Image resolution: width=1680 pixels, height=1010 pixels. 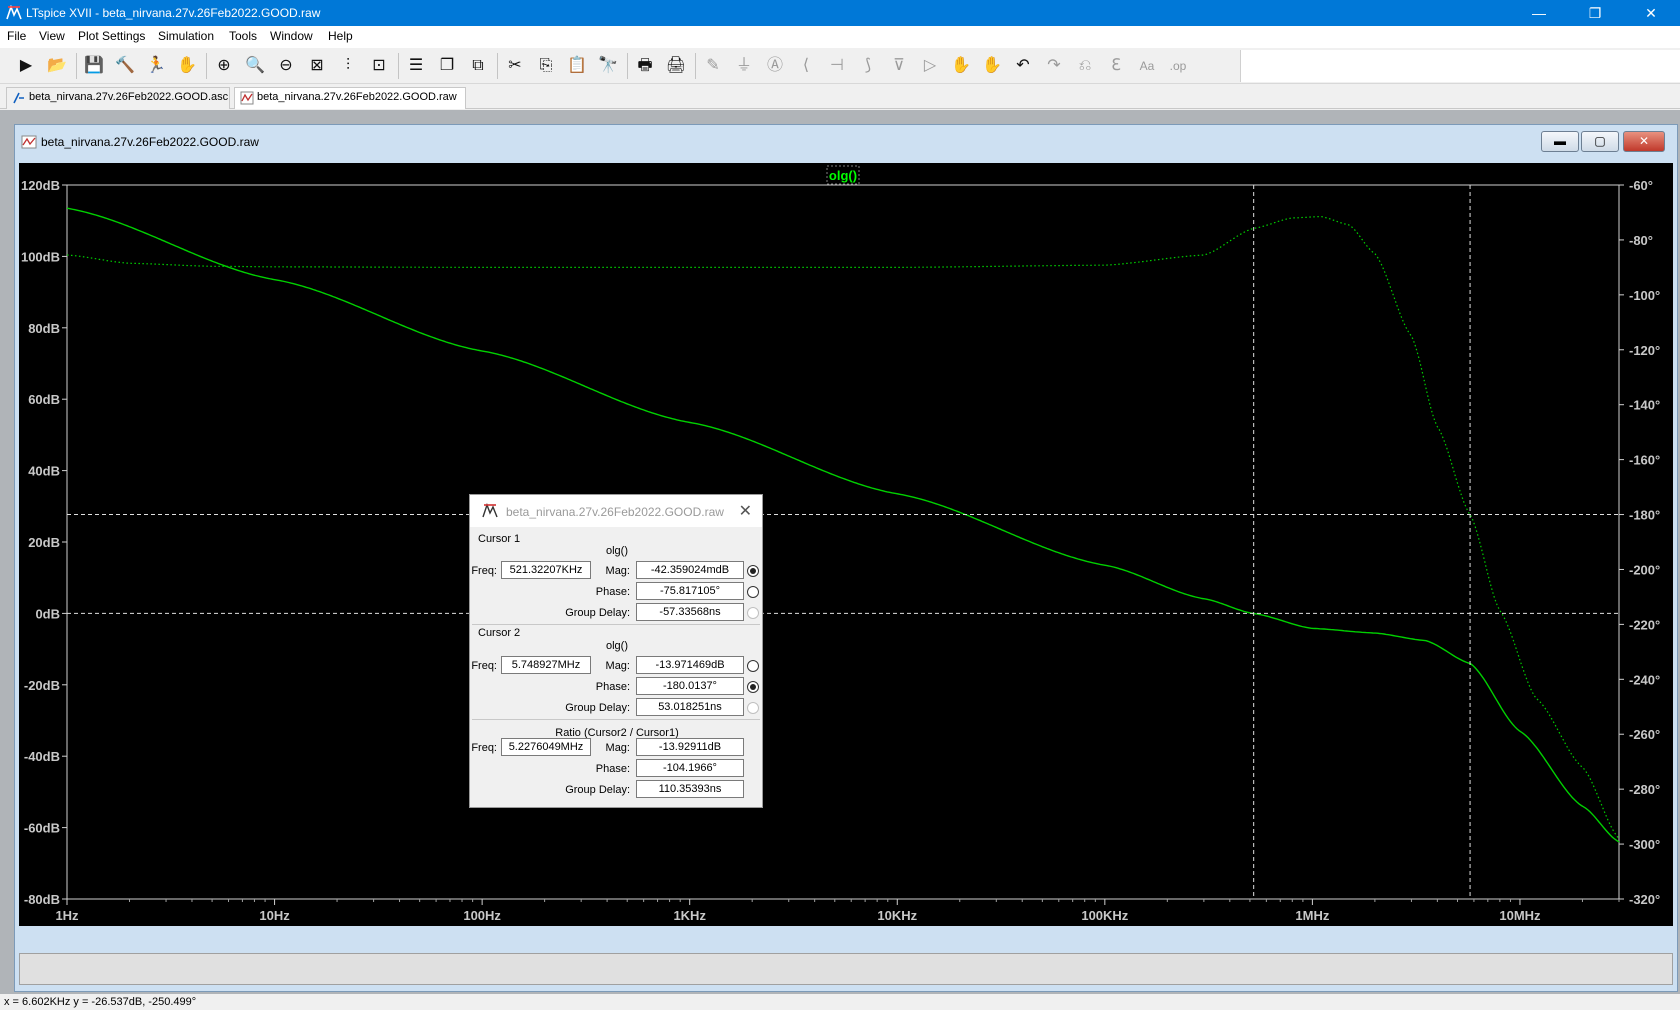 What do you see at coordinates (348, 66) in the screenshot?
I see `autorange-icon: ⫶` at bounding box center [348, 66].